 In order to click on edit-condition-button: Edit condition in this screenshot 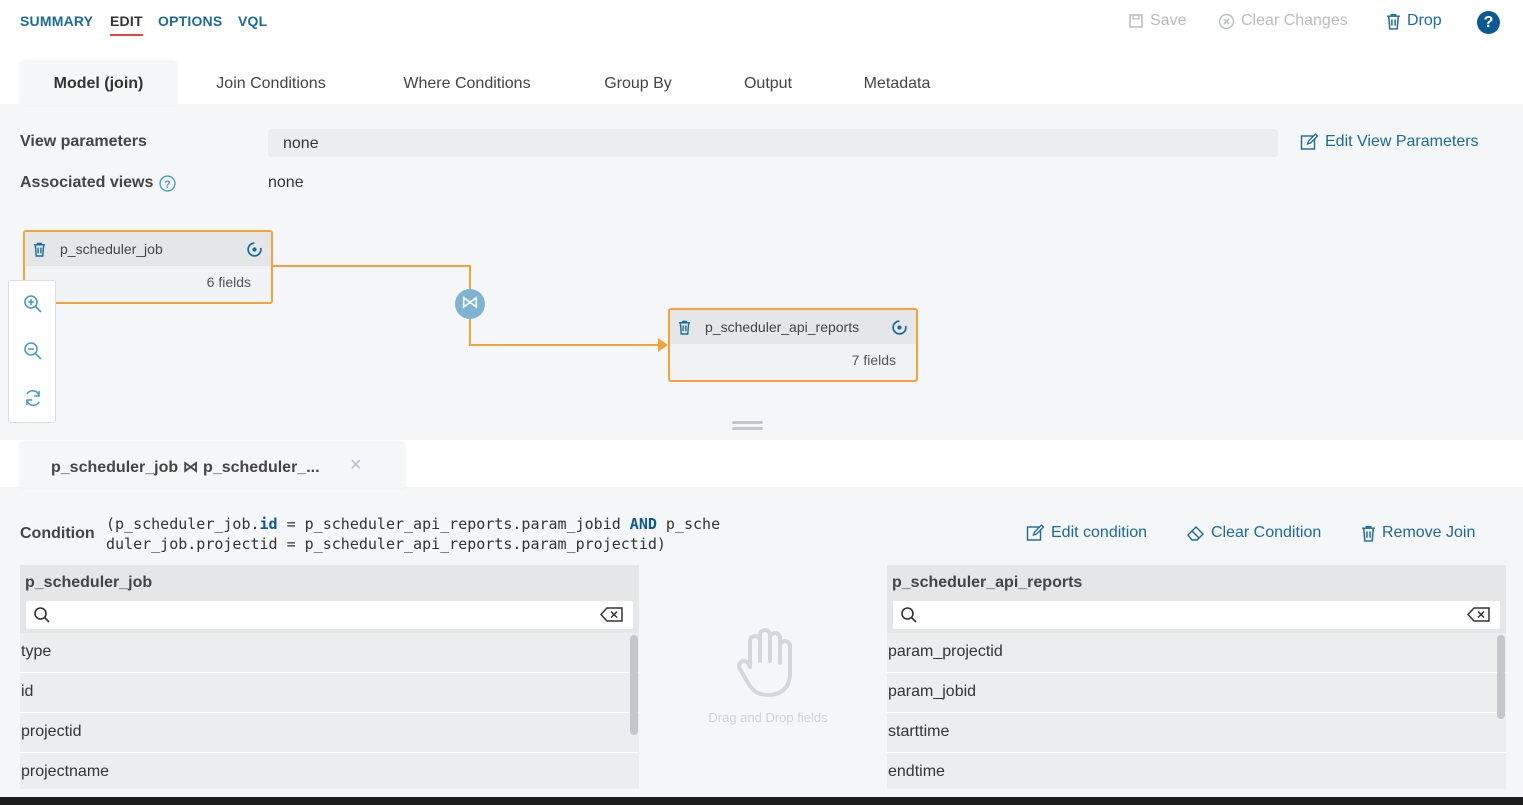, I will do `click(1086, 533)`.